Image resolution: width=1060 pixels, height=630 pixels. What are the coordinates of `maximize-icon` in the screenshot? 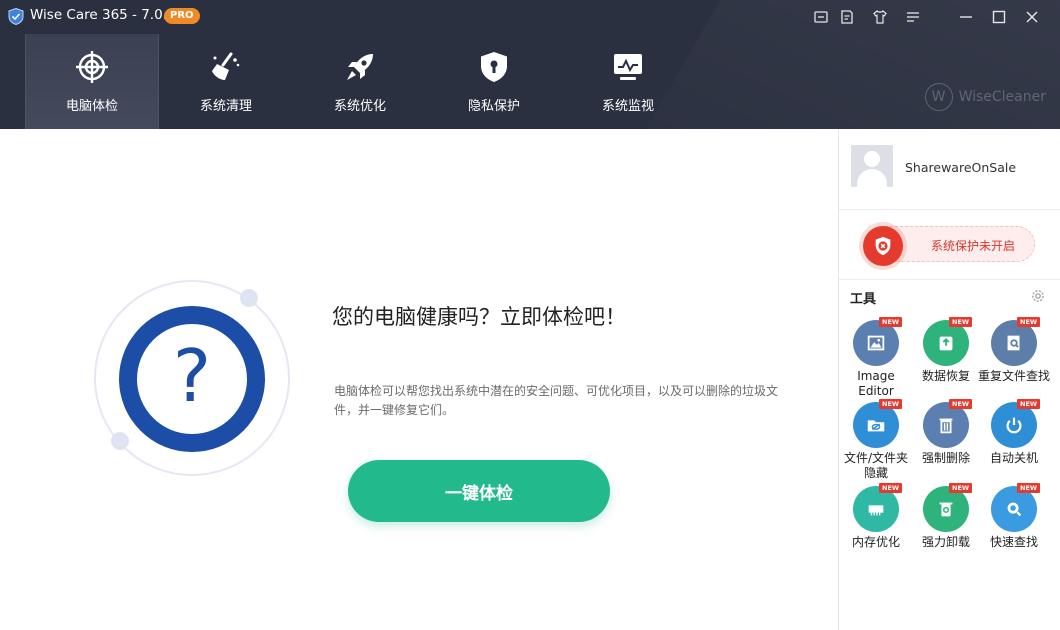 It's located at (999, 17).